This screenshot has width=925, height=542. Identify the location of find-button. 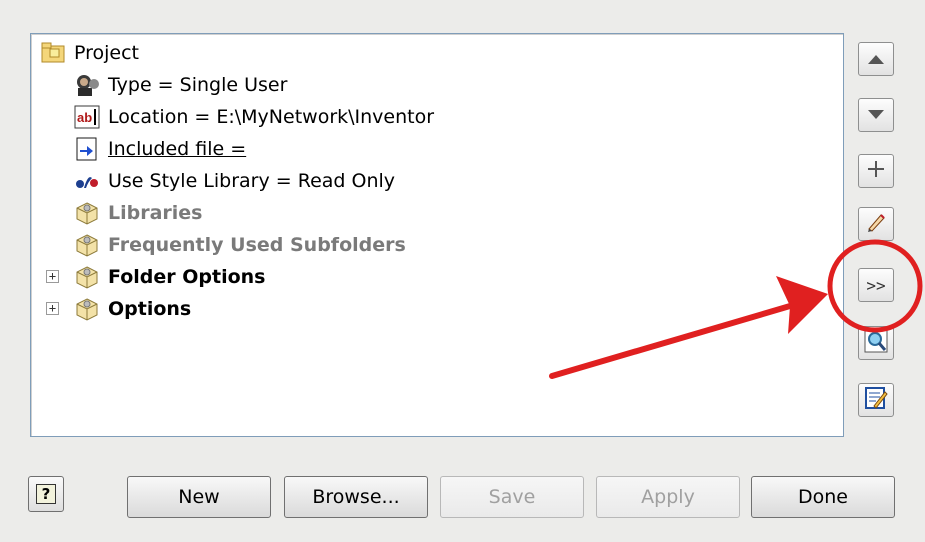
(876, 343).